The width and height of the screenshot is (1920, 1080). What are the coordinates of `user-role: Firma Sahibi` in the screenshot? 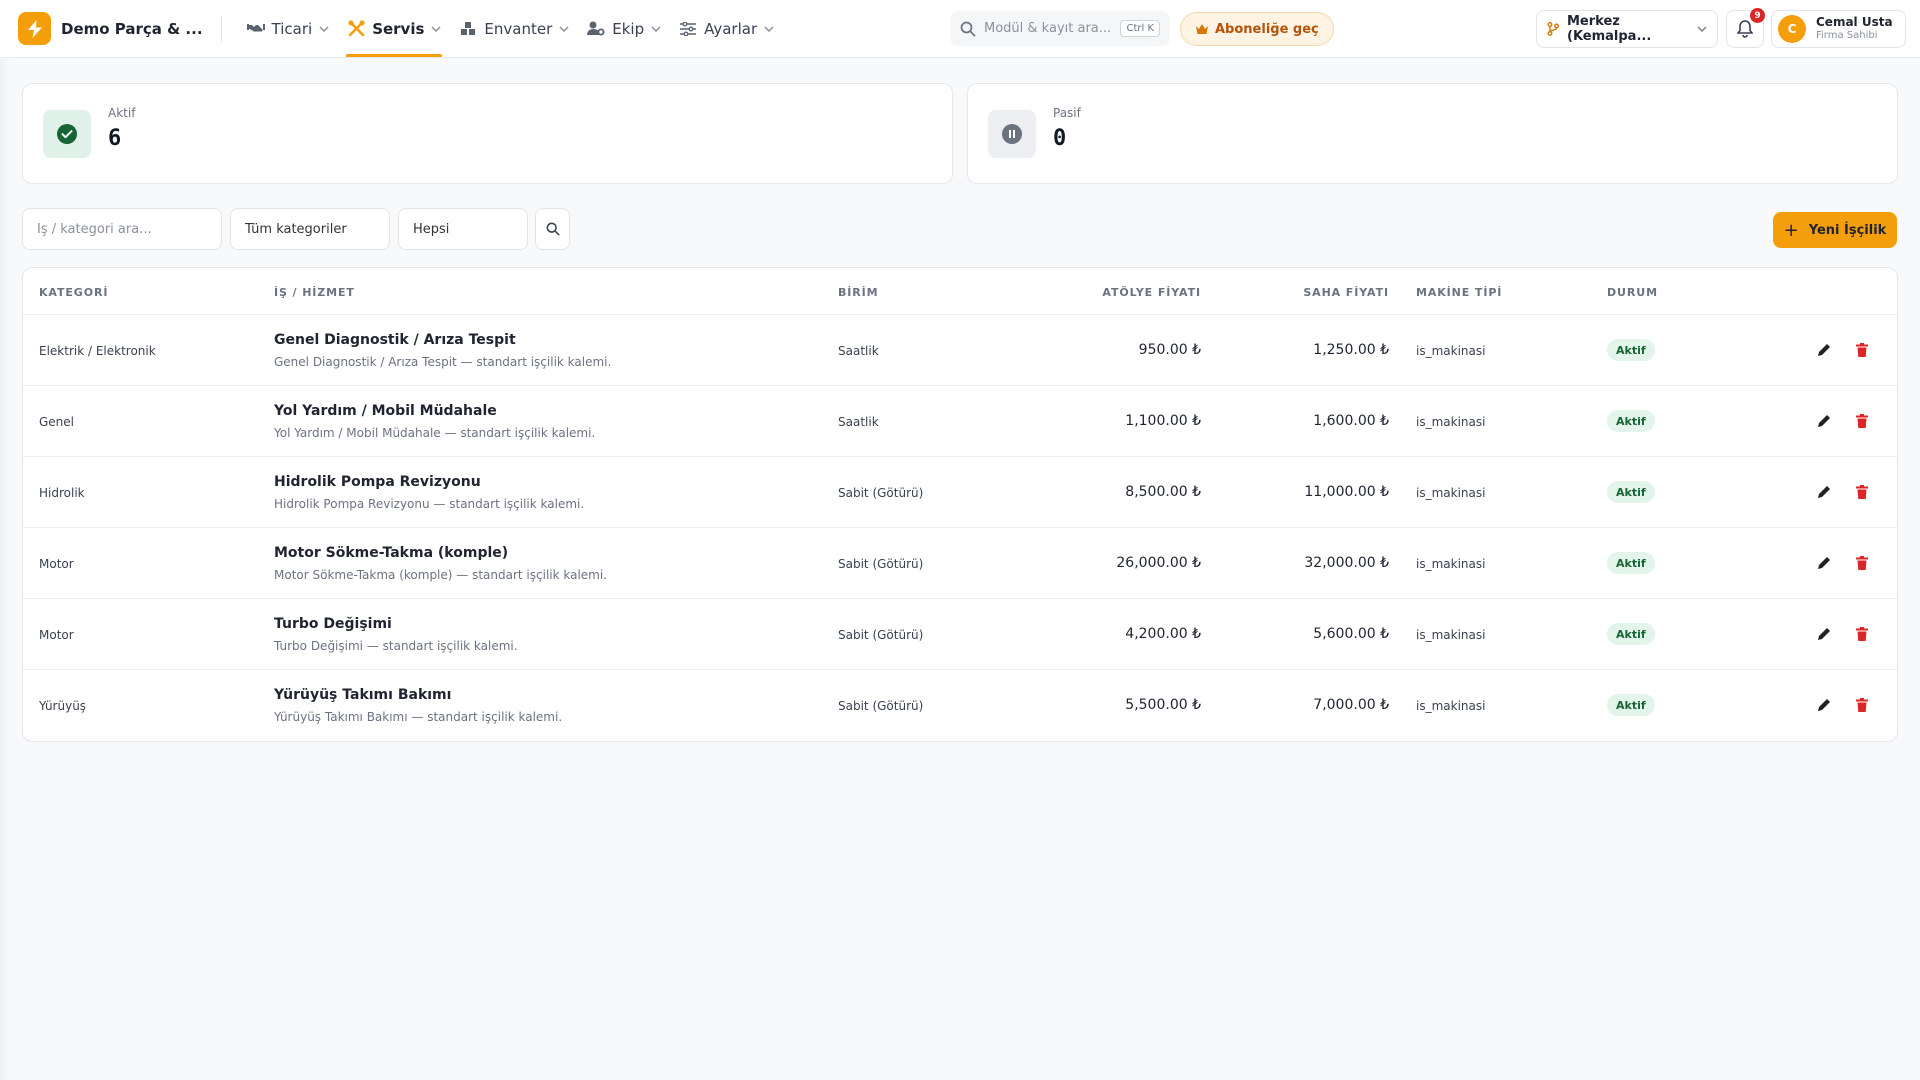 It's located at (1847, 36).